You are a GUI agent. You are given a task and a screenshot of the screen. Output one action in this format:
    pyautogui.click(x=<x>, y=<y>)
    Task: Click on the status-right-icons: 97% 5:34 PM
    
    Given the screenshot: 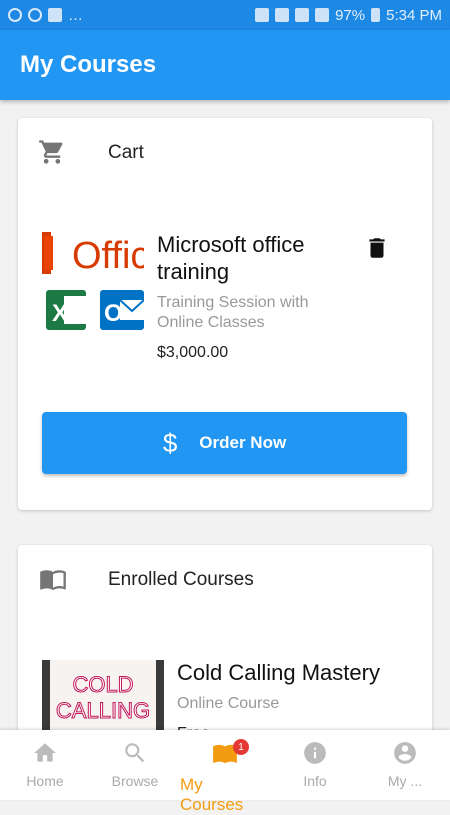 What is the action you would take?
    pyautogui.click(x=348, y=15)
    